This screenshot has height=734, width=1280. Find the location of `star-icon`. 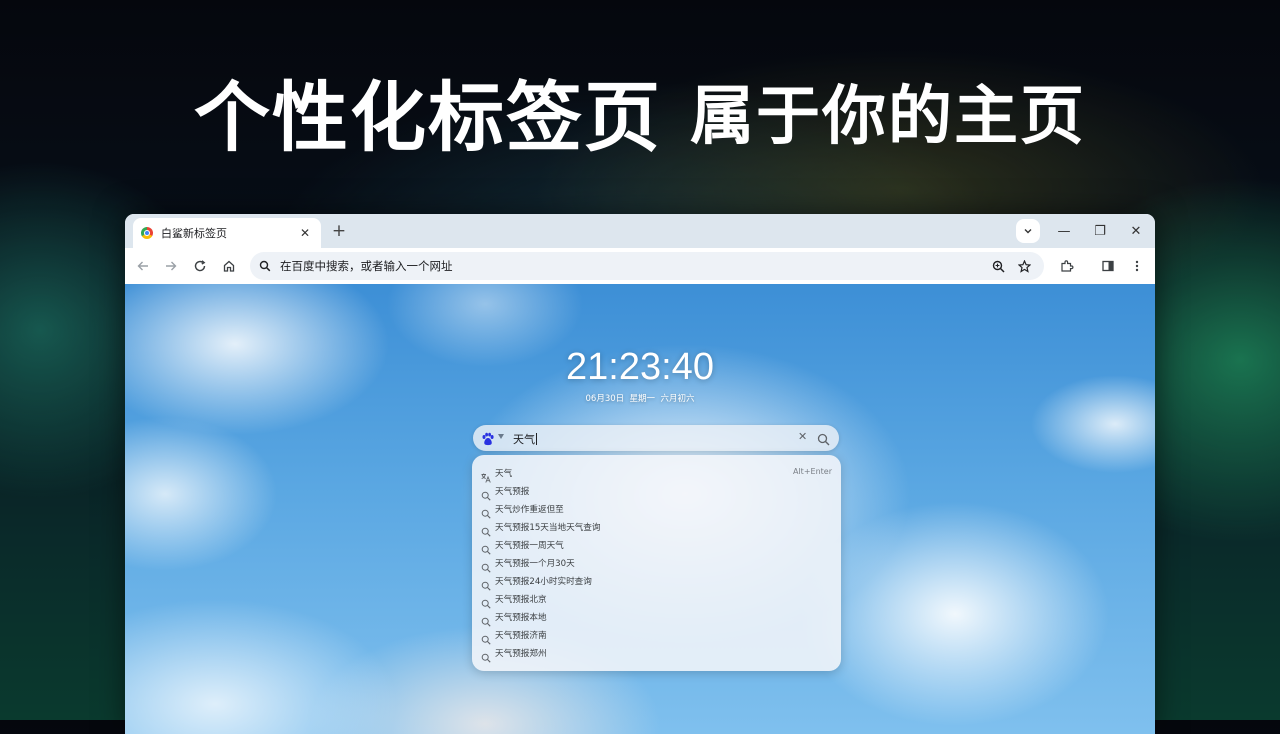

star-icon is located at coordinates (1024, 266).